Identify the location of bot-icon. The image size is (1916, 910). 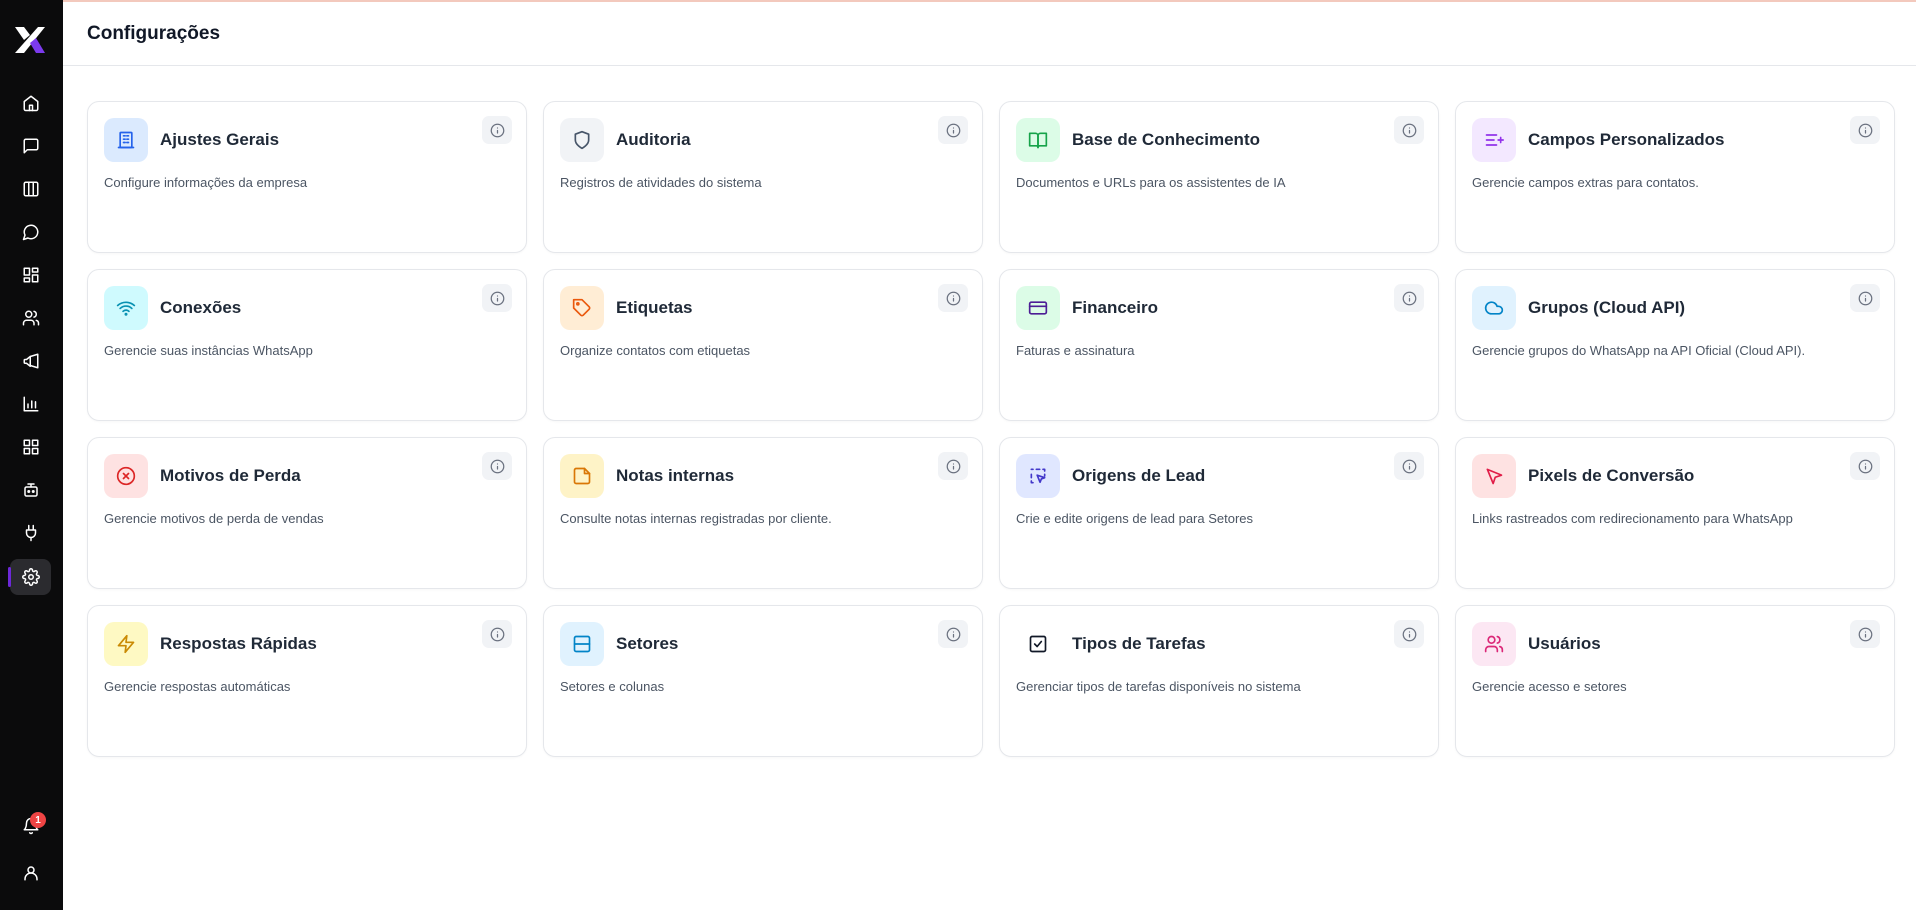
(30, 490).